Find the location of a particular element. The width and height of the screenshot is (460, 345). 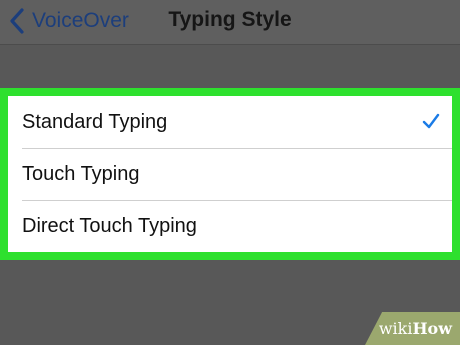

option-direct-touch-typing: Direct Touch Typing is located at coordinates (230, 226).